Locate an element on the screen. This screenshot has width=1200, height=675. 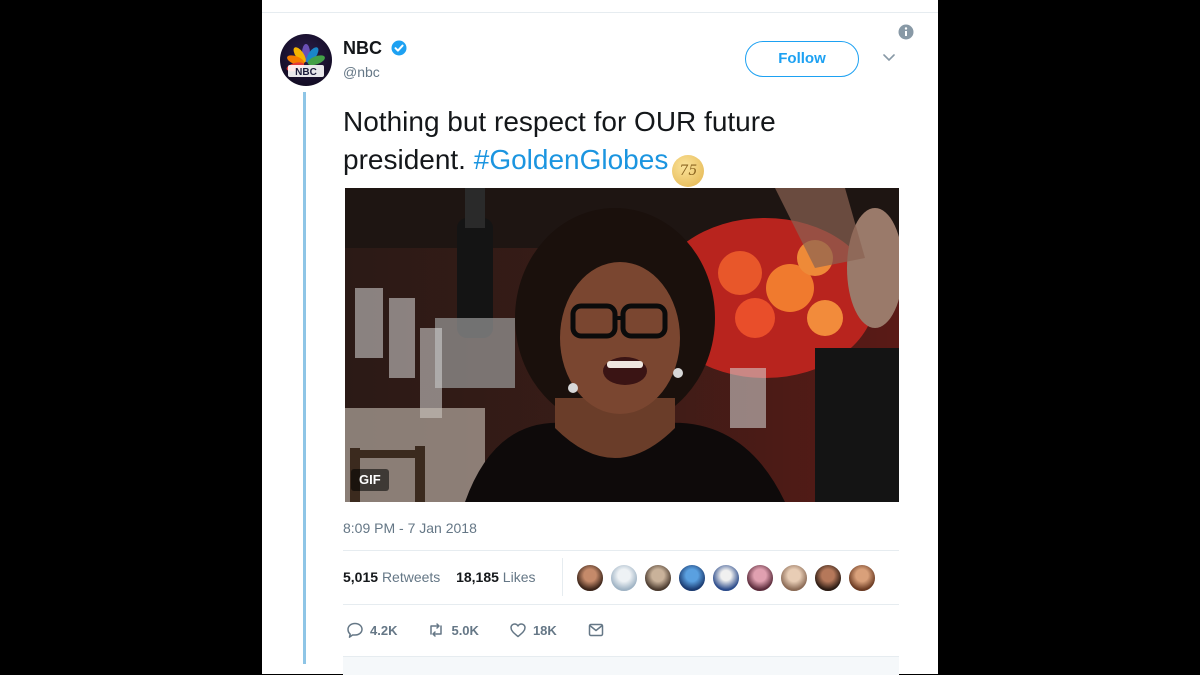
direct-message-button is located at coordinates (596, 630).